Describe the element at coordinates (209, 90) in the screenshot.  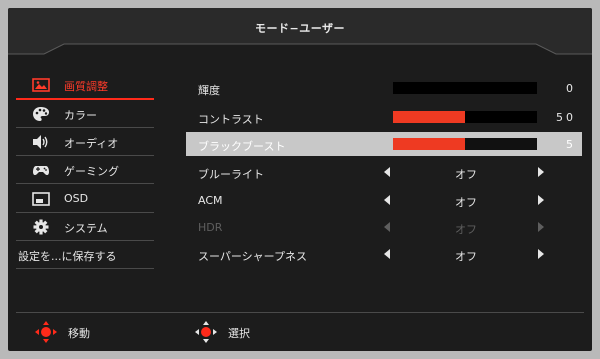
I see `setting-label: 輝度` at that location.